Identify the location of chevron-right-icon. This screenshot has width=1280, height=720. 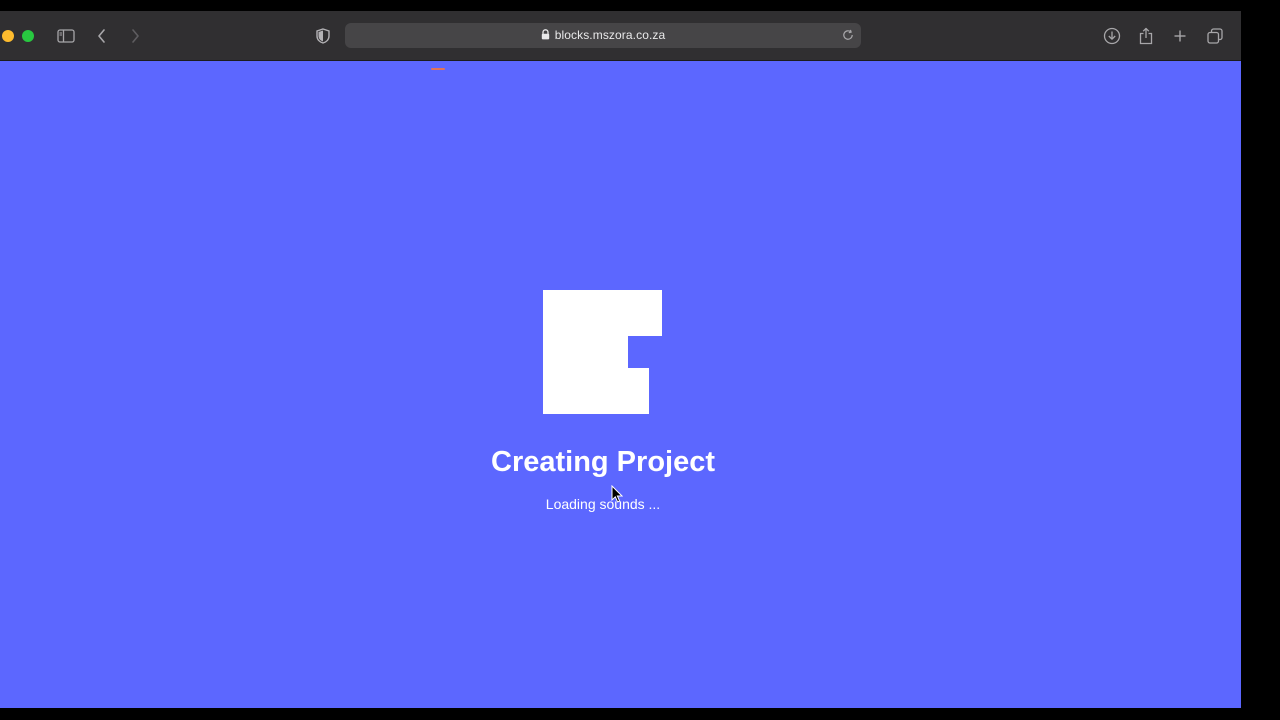
(135, 36).